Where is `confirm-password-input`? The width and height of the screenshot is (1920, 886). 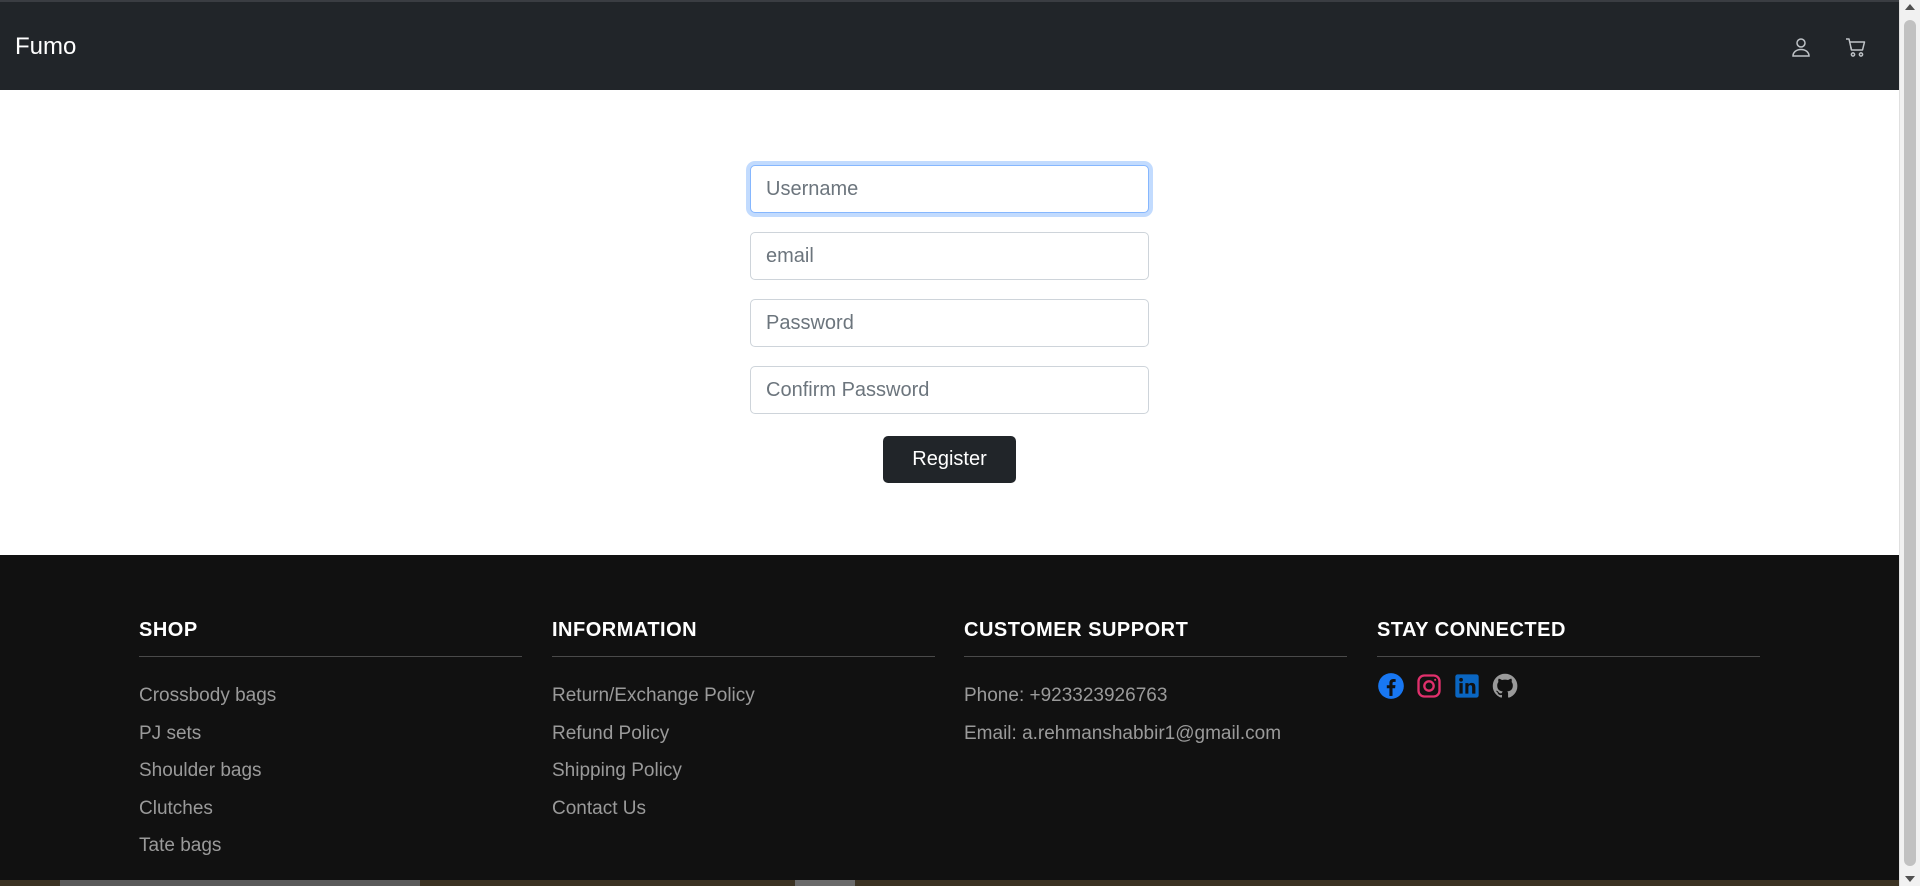 confirm-password-input is located at coordinates (949, 390).